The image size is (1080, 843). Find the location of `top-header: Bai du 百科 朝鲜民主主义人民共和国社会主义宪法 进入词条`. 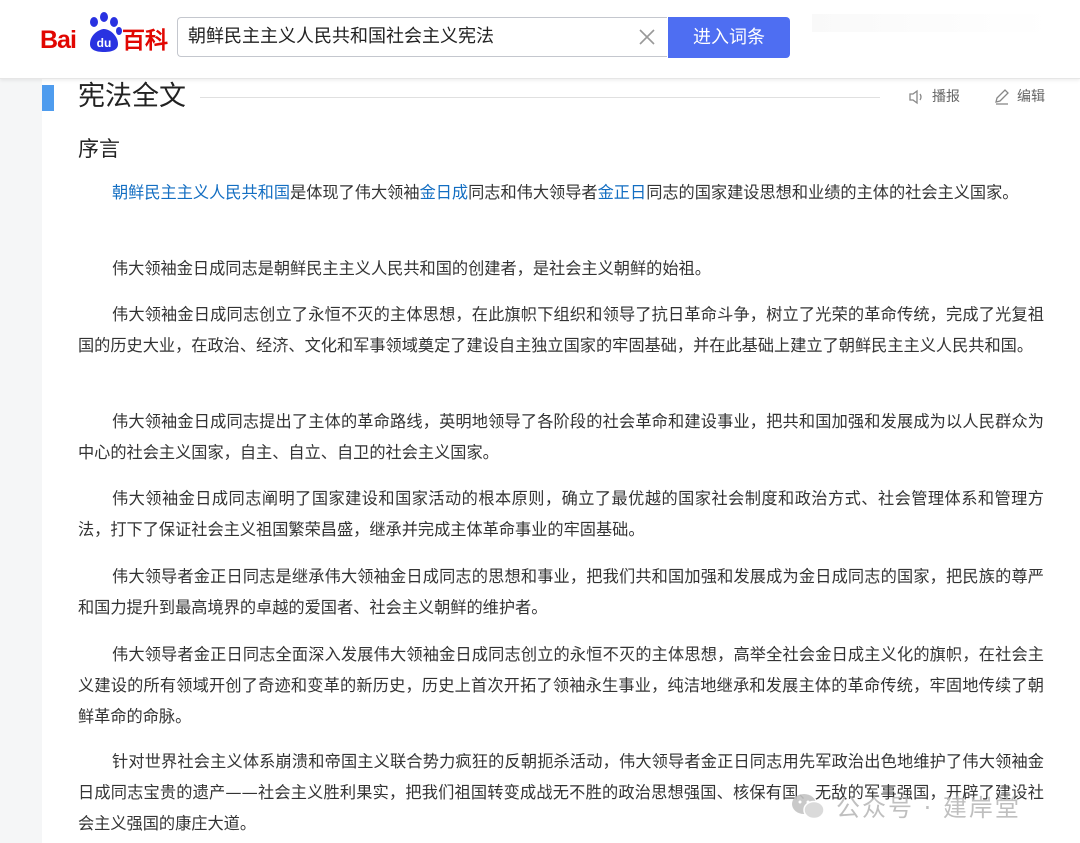

top-header: Bai du 百科 朝鲜民主主义人民共和国社会主义宪法 进入词条 is located at coordinates (540, 39).